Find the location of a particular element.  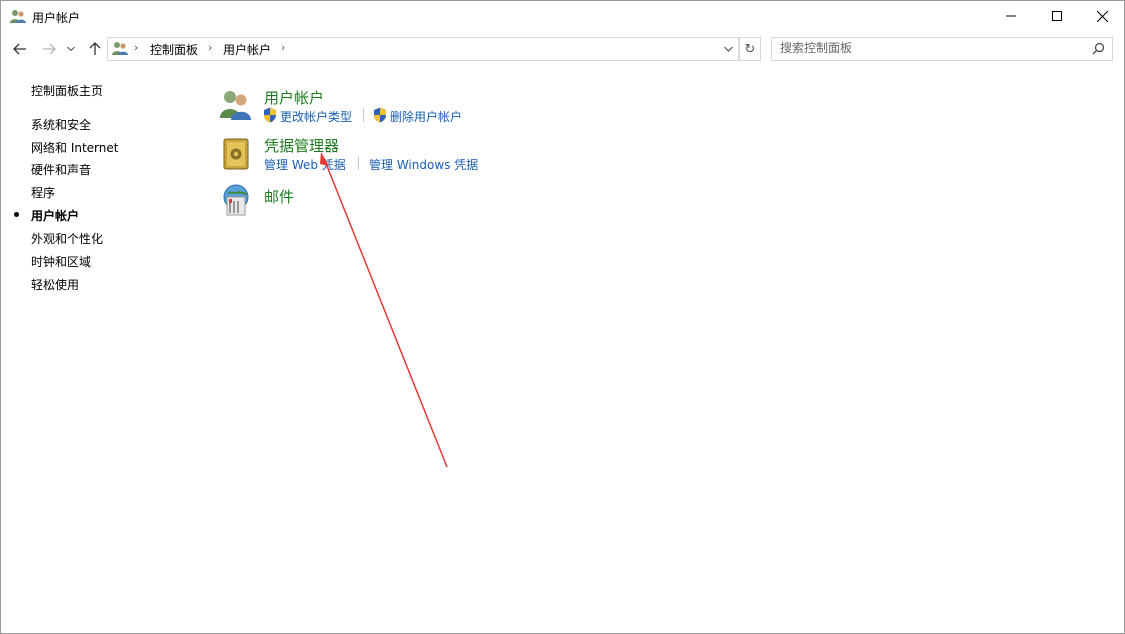

sidebar-item-ease-of-access: 轻松使用 is located at coordinates (55, 284).